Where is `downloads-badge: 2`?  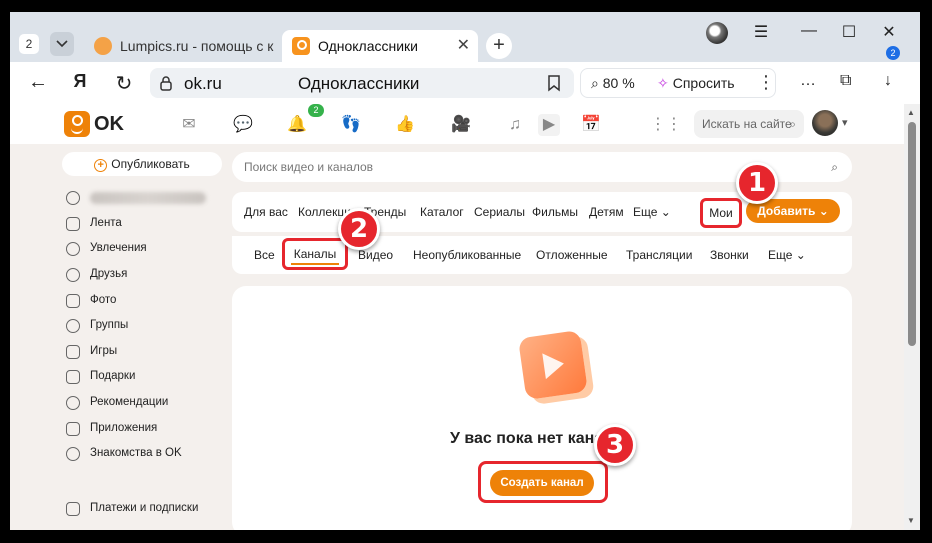
downloads-badge: 2 is located at coordinates (893, 53).